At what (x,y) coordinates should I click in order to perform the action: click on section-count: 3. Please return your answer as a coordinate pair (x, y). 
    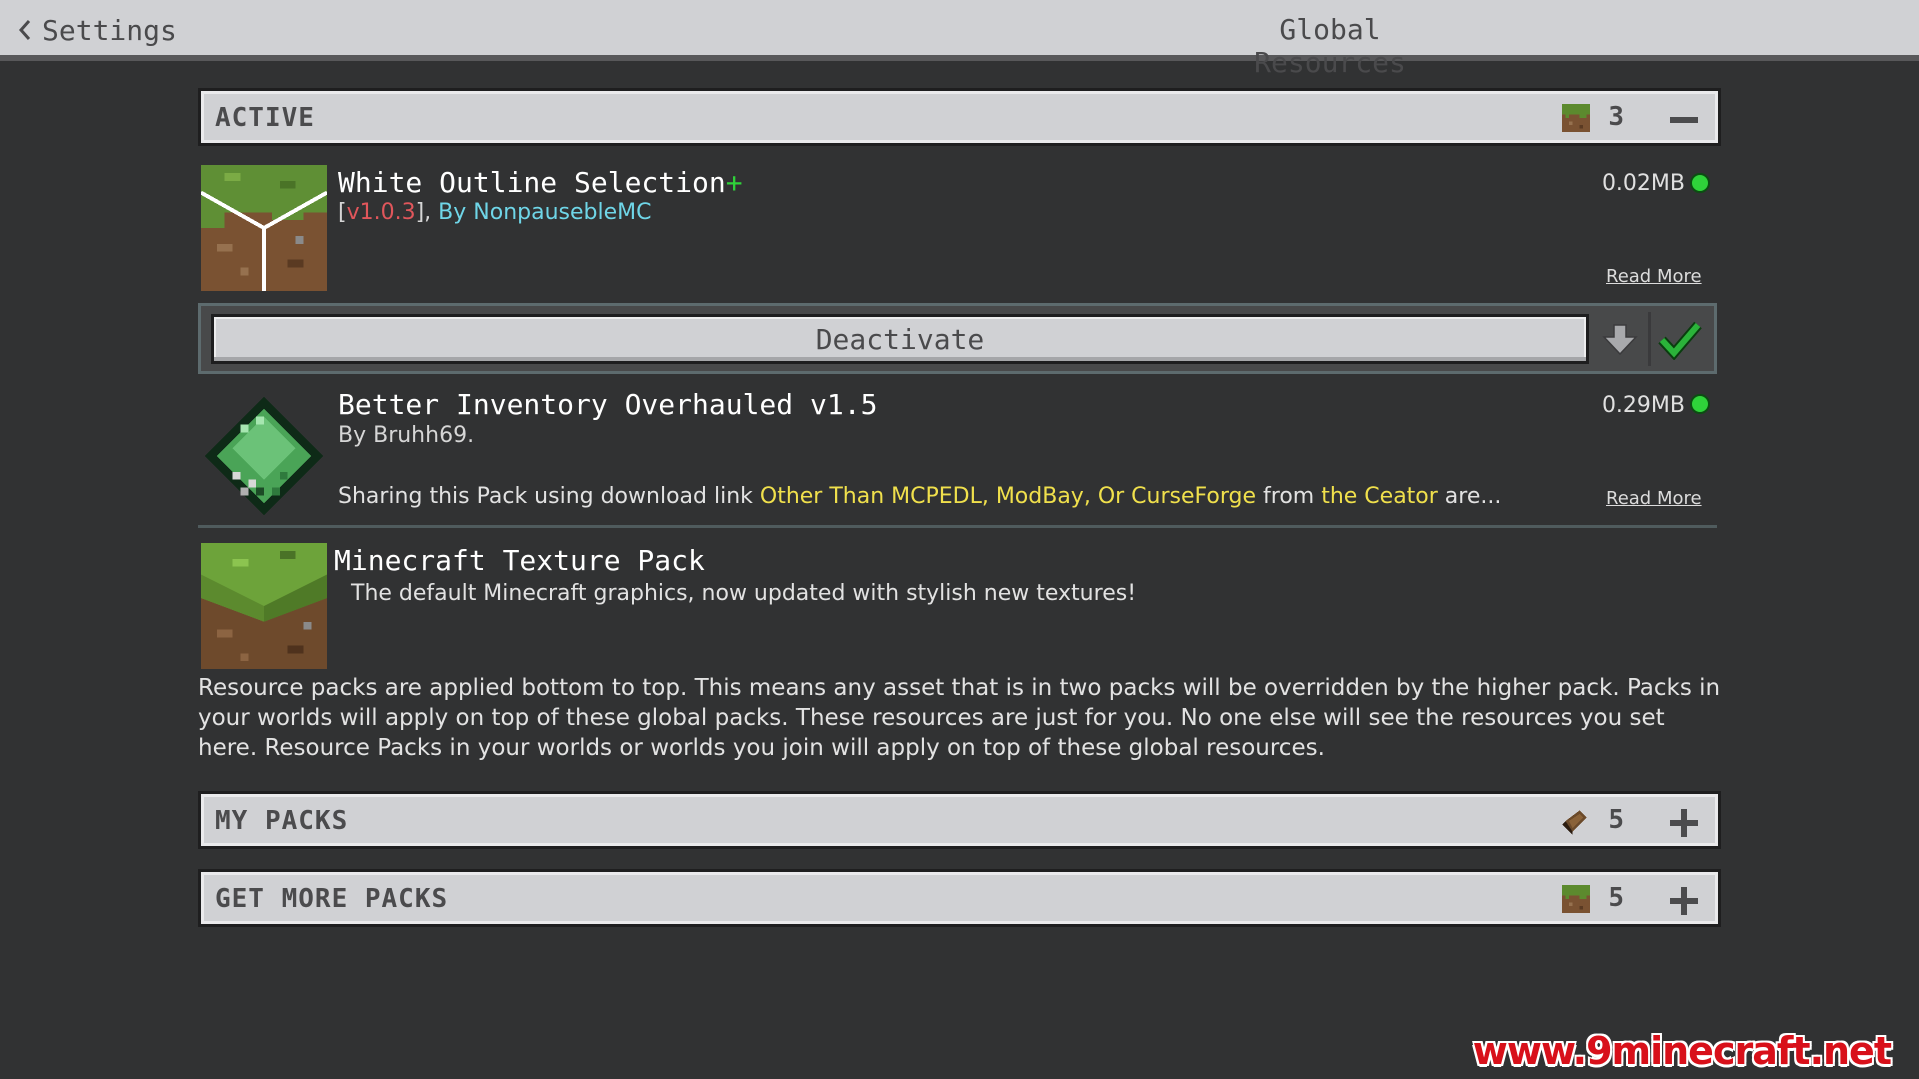
    Looking at the image, I should click on (1616, 117).